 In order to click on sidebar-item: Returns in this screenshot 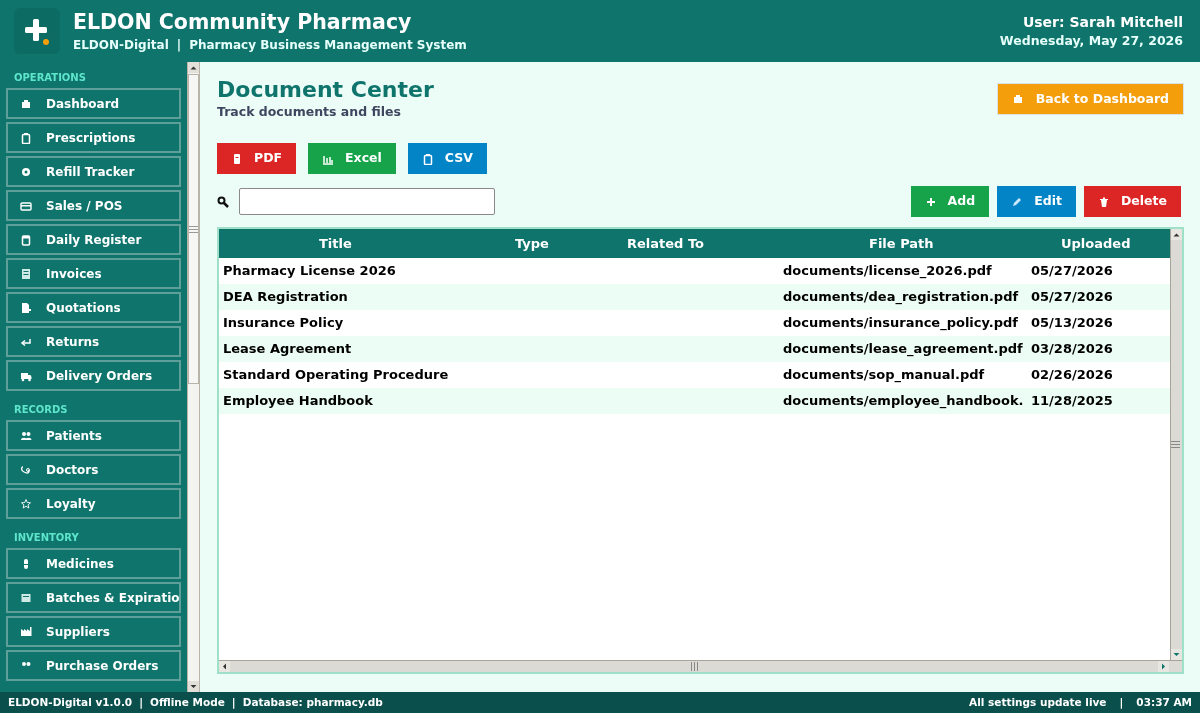, I will do `click(93, 341)`.